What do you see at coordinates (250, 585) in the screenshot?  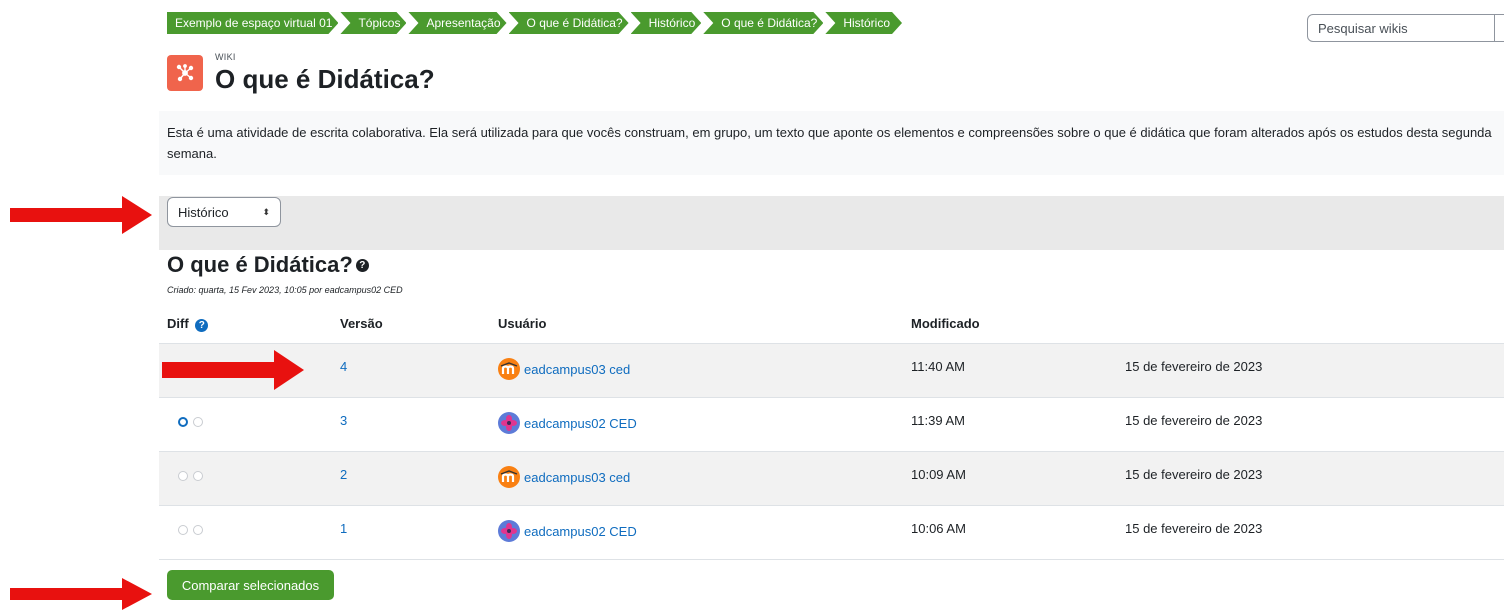 I see `compare-selected-button: Comparar selecionados` at bounding box center [250, 585].